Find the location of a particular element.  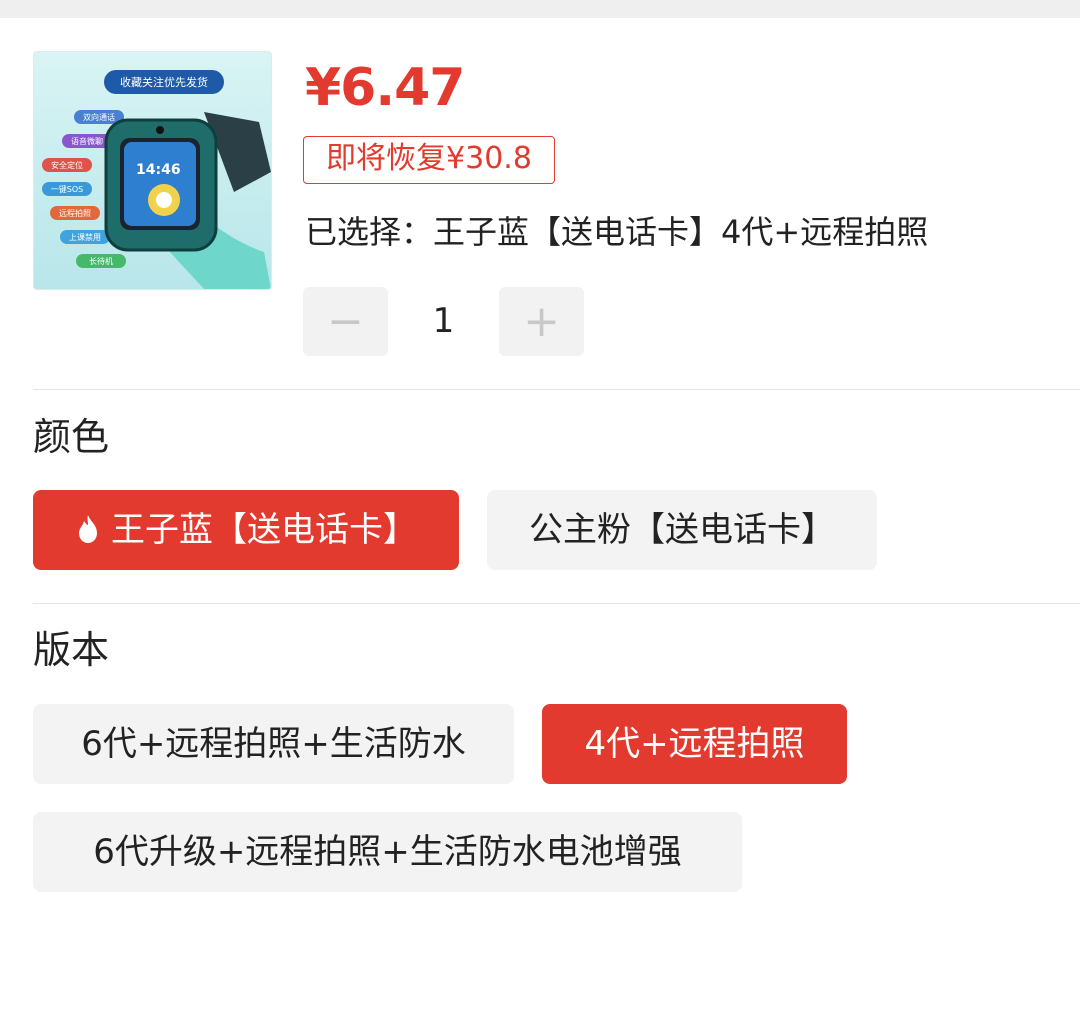

color-option-princess-pink: 公主粉【送电话卡】 is located at coordinates (682, 530).